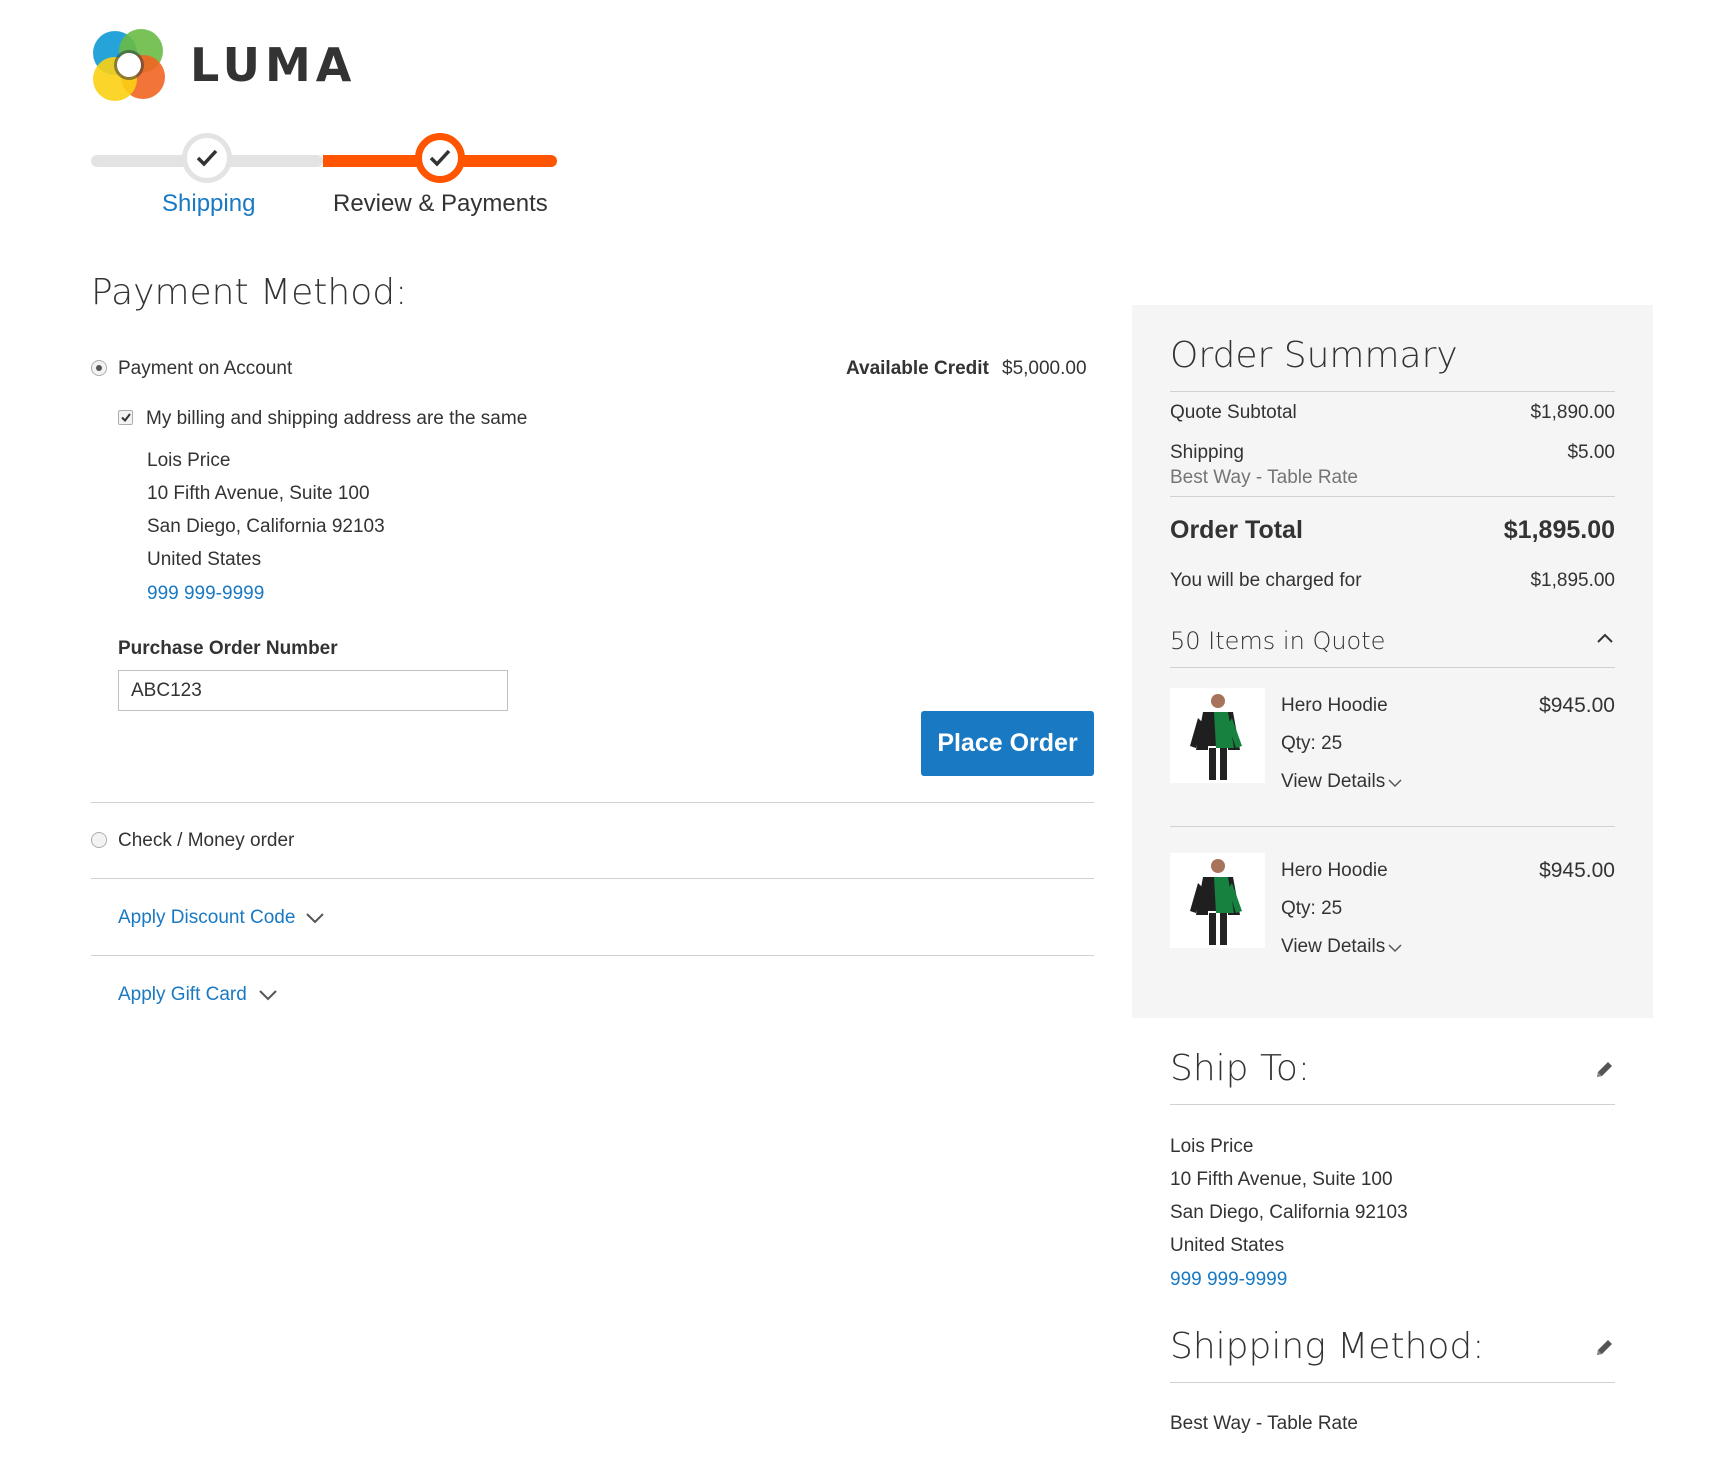 The height and width of the screenshot is (1458, 1728). I want to click on charged-value: $1,895.00, so click(1572, 580).